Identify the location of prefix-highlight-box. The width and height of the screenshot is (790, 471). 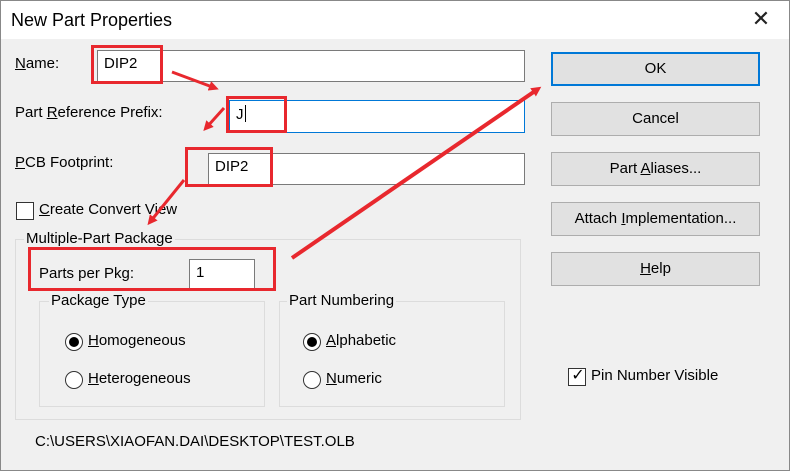
(256, 114).